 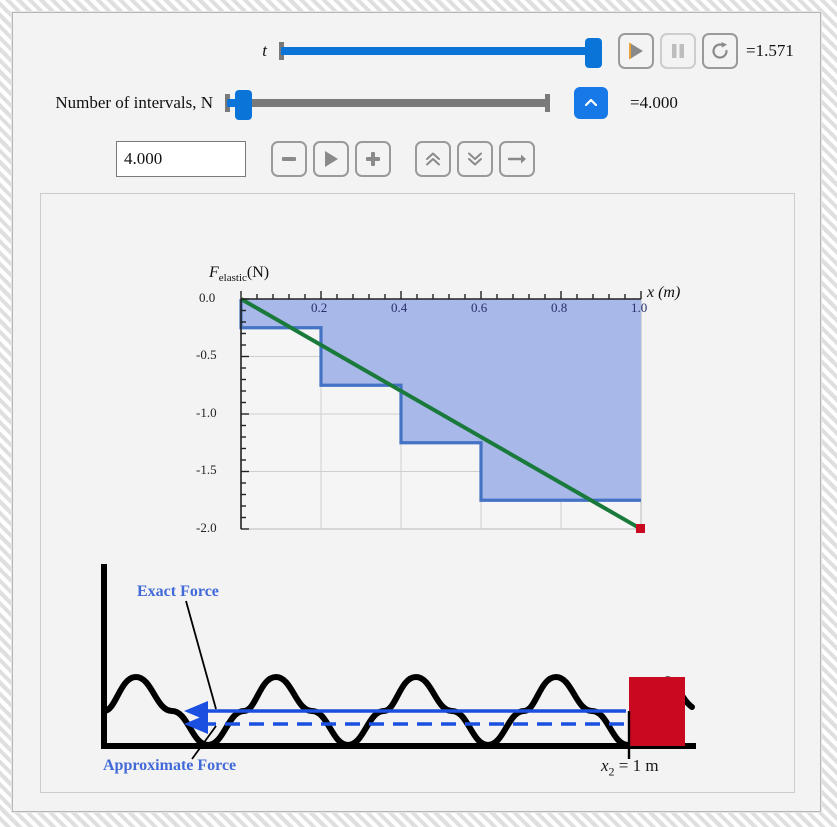 What do you see at coordinates (770, 50) in the screenshot?
I see `time-value: =1.571` at bounding box center [770, 50].